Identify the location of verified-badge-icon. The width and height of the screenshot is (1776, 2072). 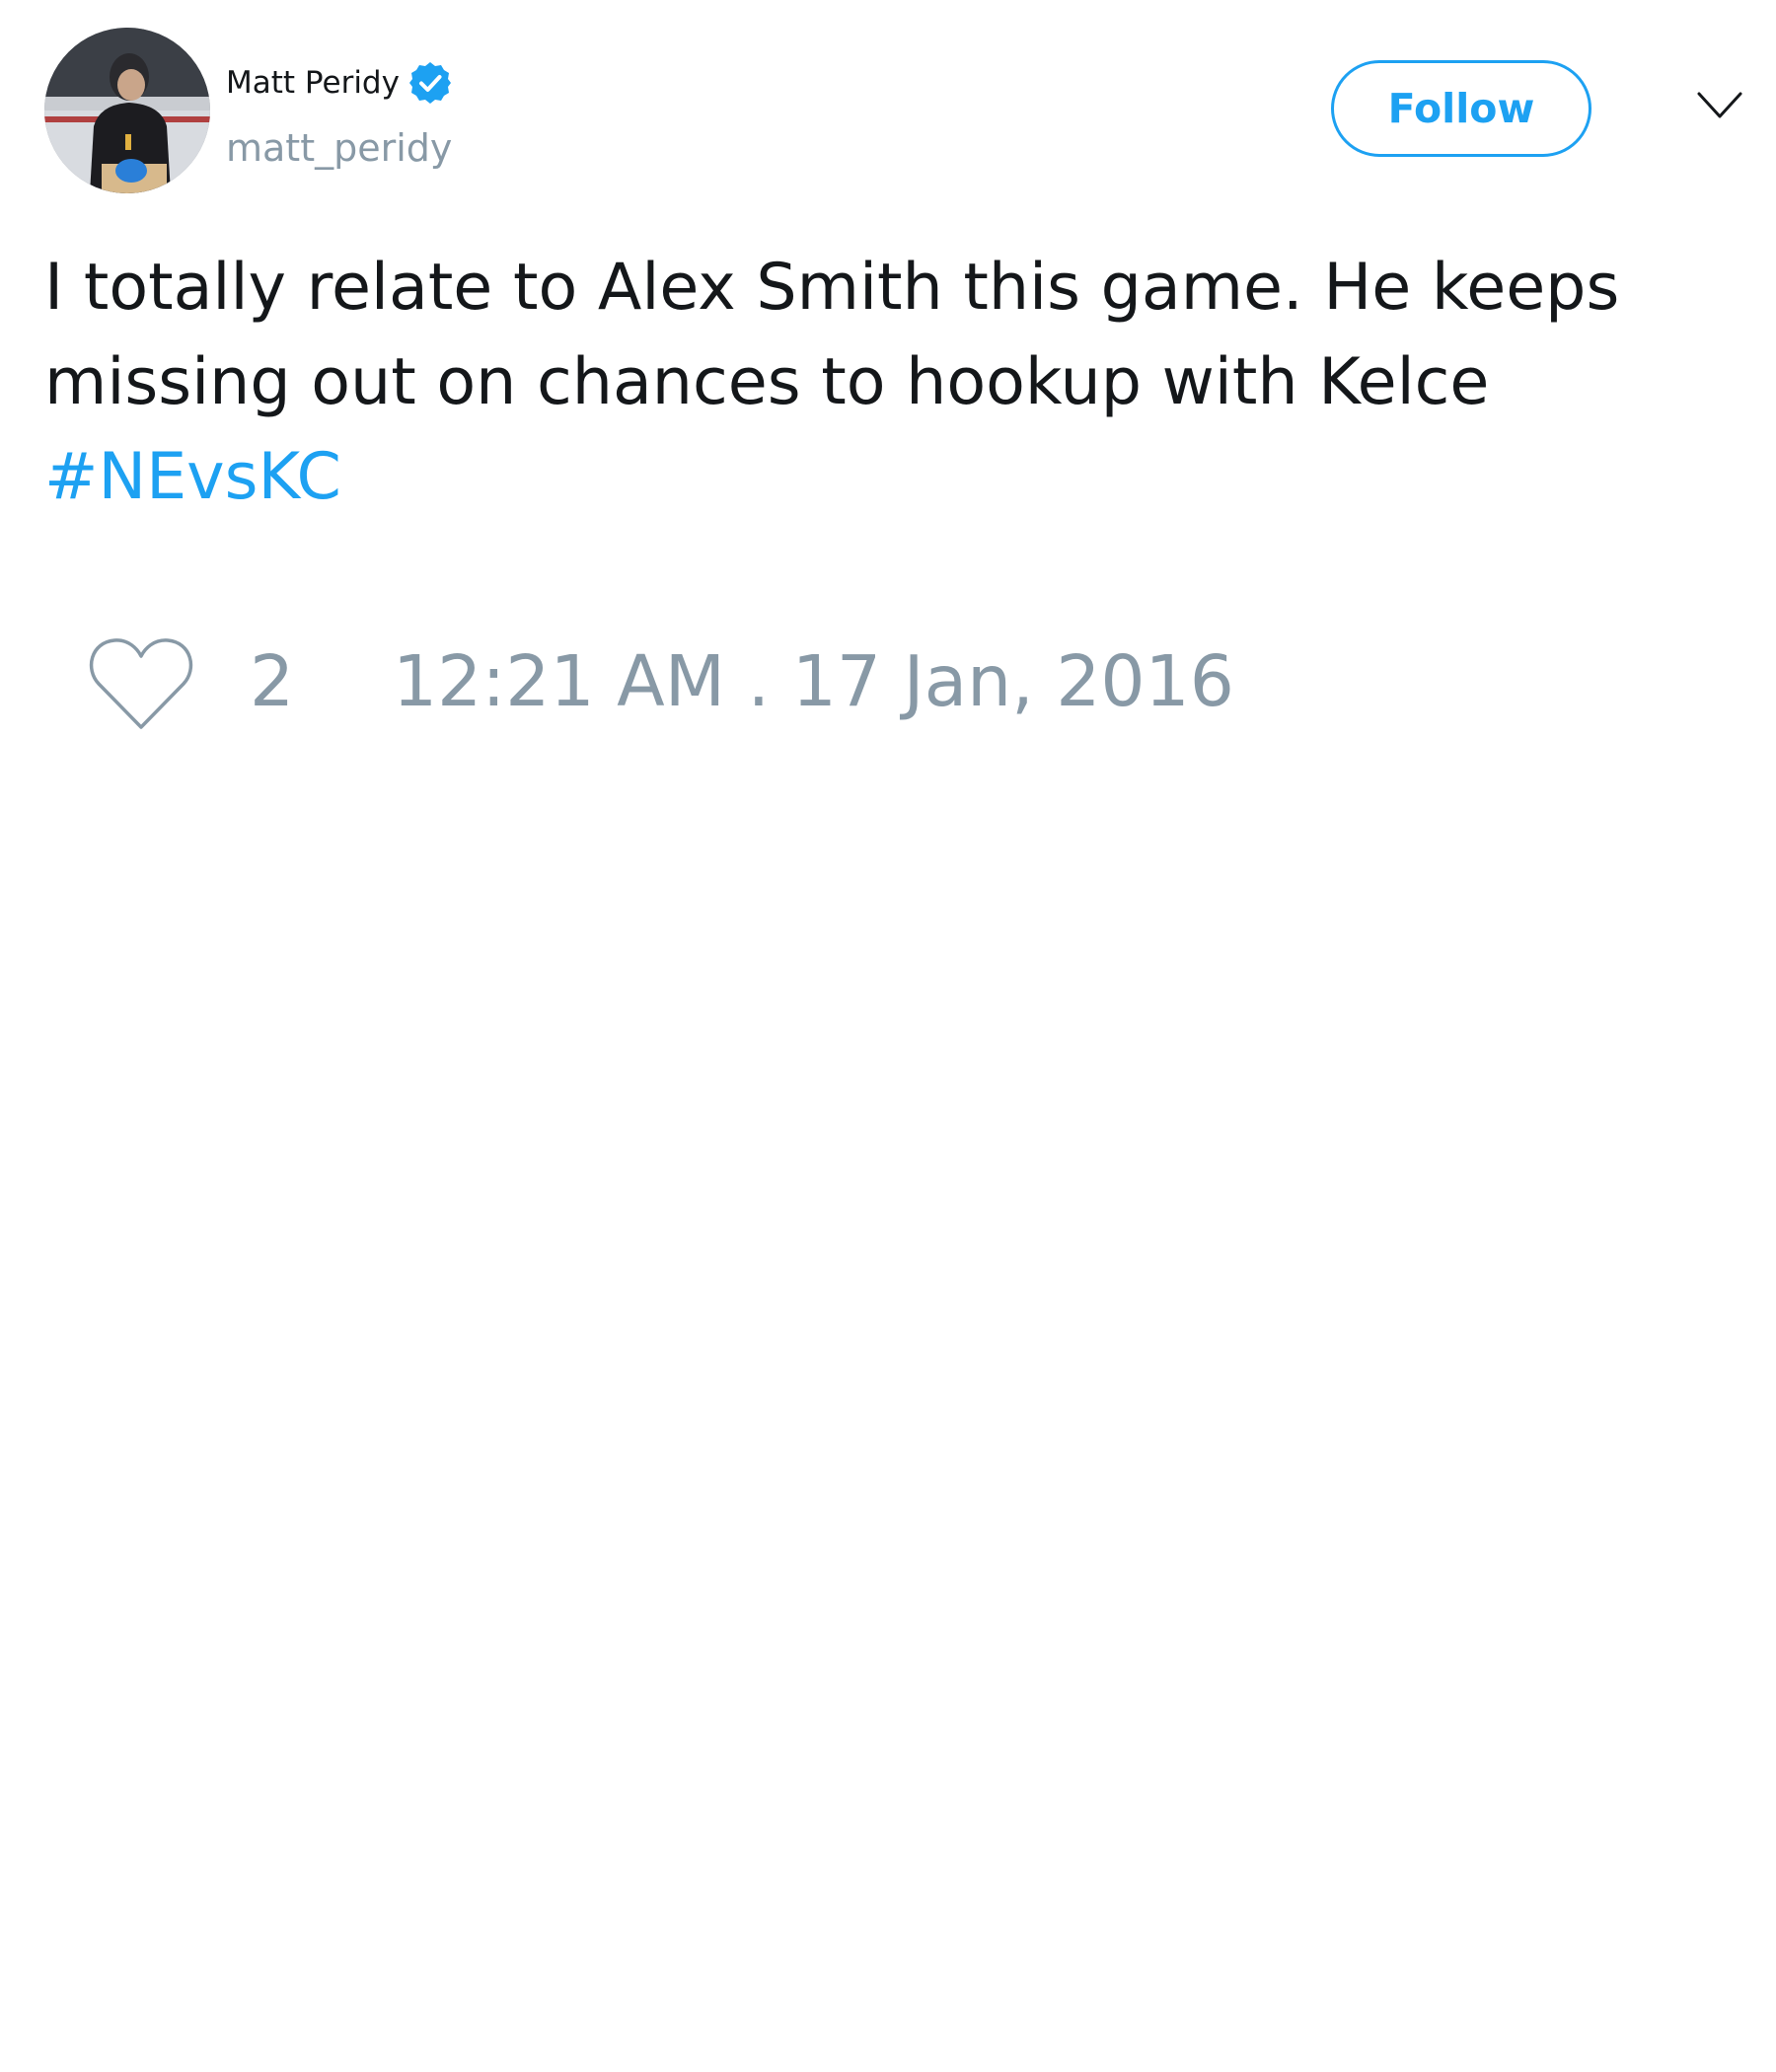
(430, 83).